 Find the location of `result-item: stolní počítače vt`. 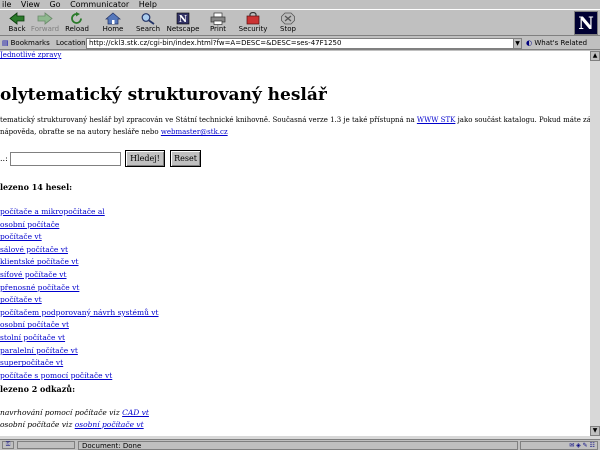

result-item: stolní počítače vt is located at coordinates (32, 337).